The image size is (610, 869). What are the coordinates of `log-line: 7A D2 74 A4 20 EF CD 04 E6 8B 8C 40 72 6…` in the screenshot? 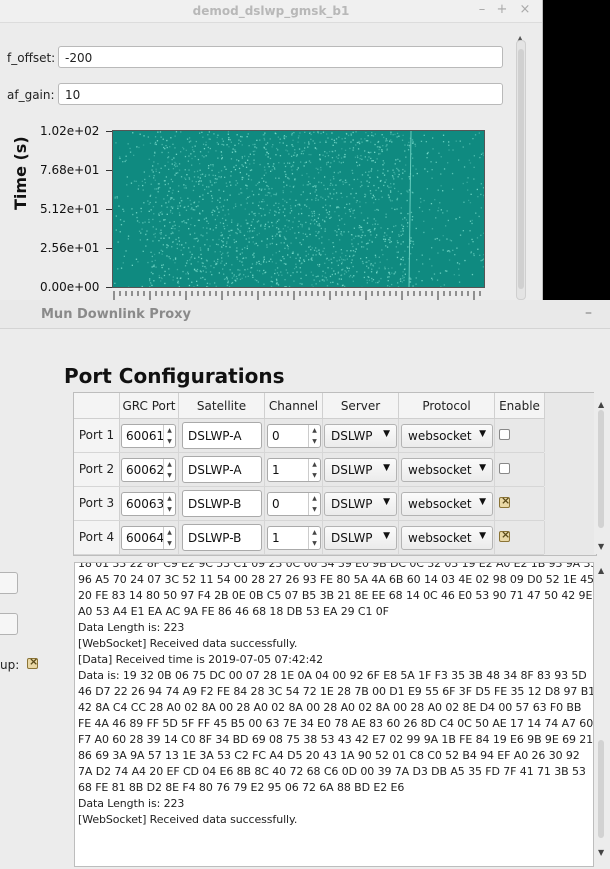 It's located at (332, 771).